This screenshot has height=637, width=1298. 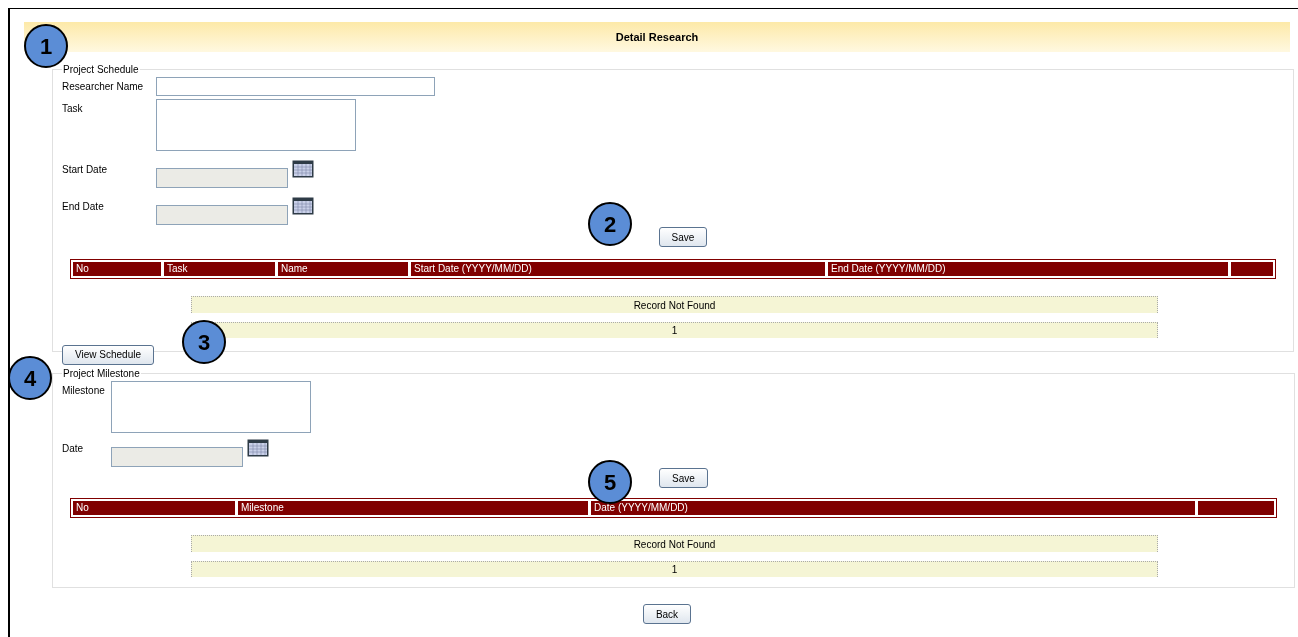 What do you see at coordinates (103, 87) in the screenshot?
I see `field-label: Researcher Name` at bounding box center [103, 87].